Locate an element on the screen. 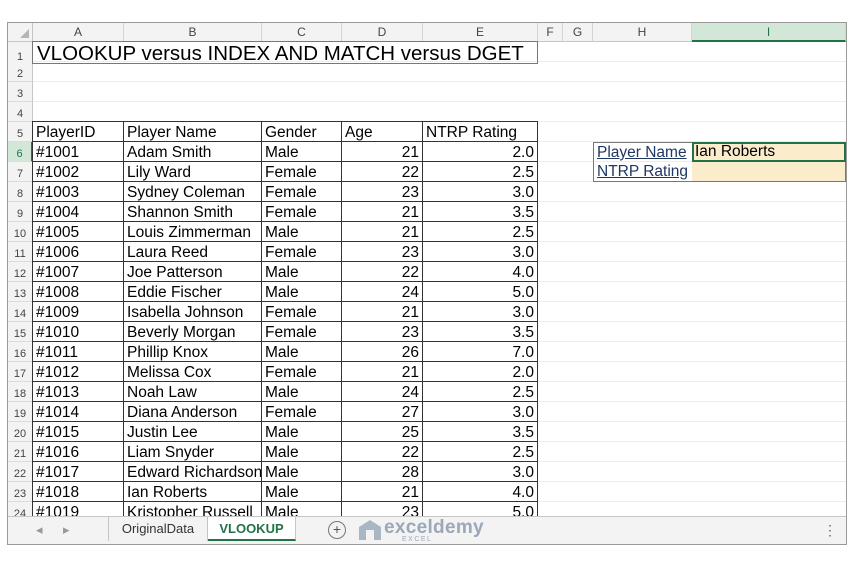  table-cell: #1002 is located at coordinates (78, 171).